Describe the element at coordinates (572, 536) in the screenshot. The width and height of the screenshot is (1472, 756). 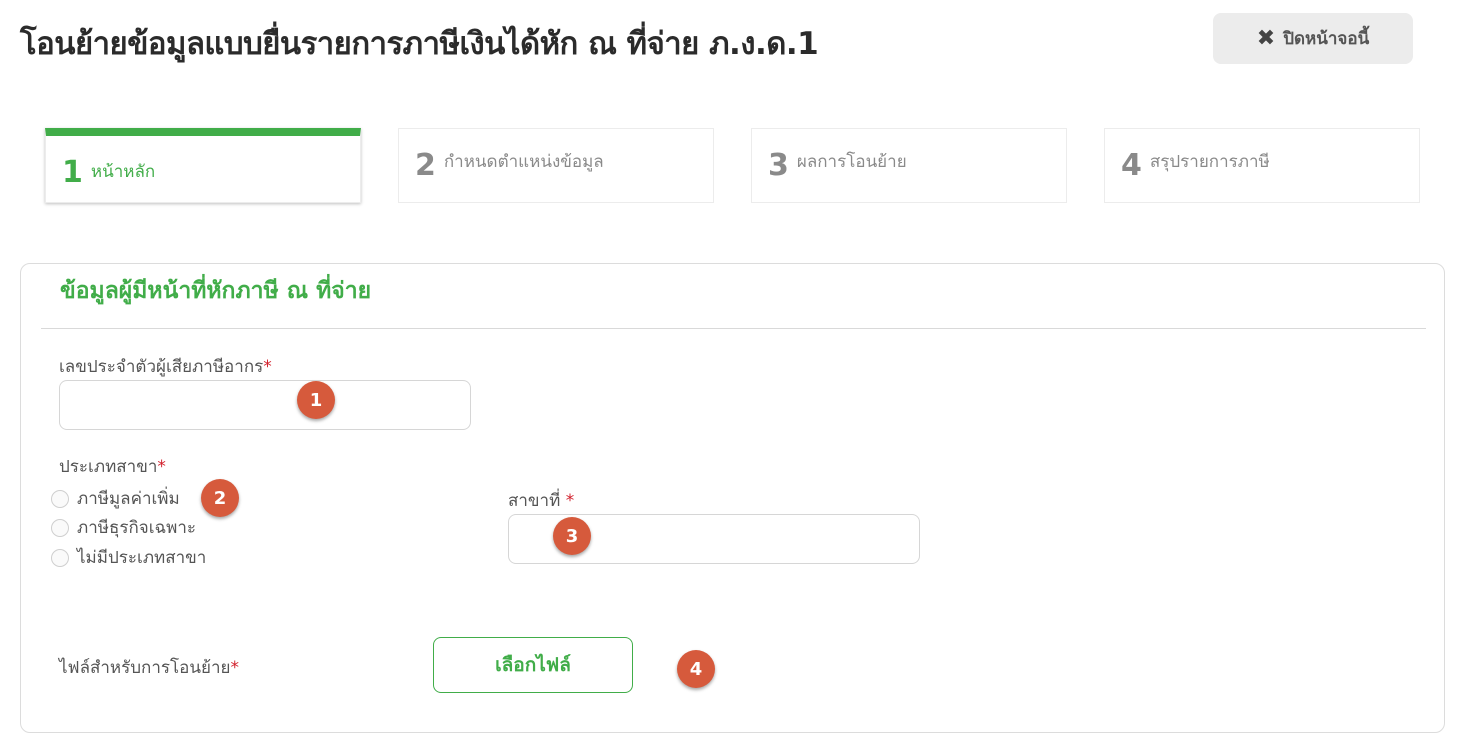
I see `marker-3: 3` at that location.